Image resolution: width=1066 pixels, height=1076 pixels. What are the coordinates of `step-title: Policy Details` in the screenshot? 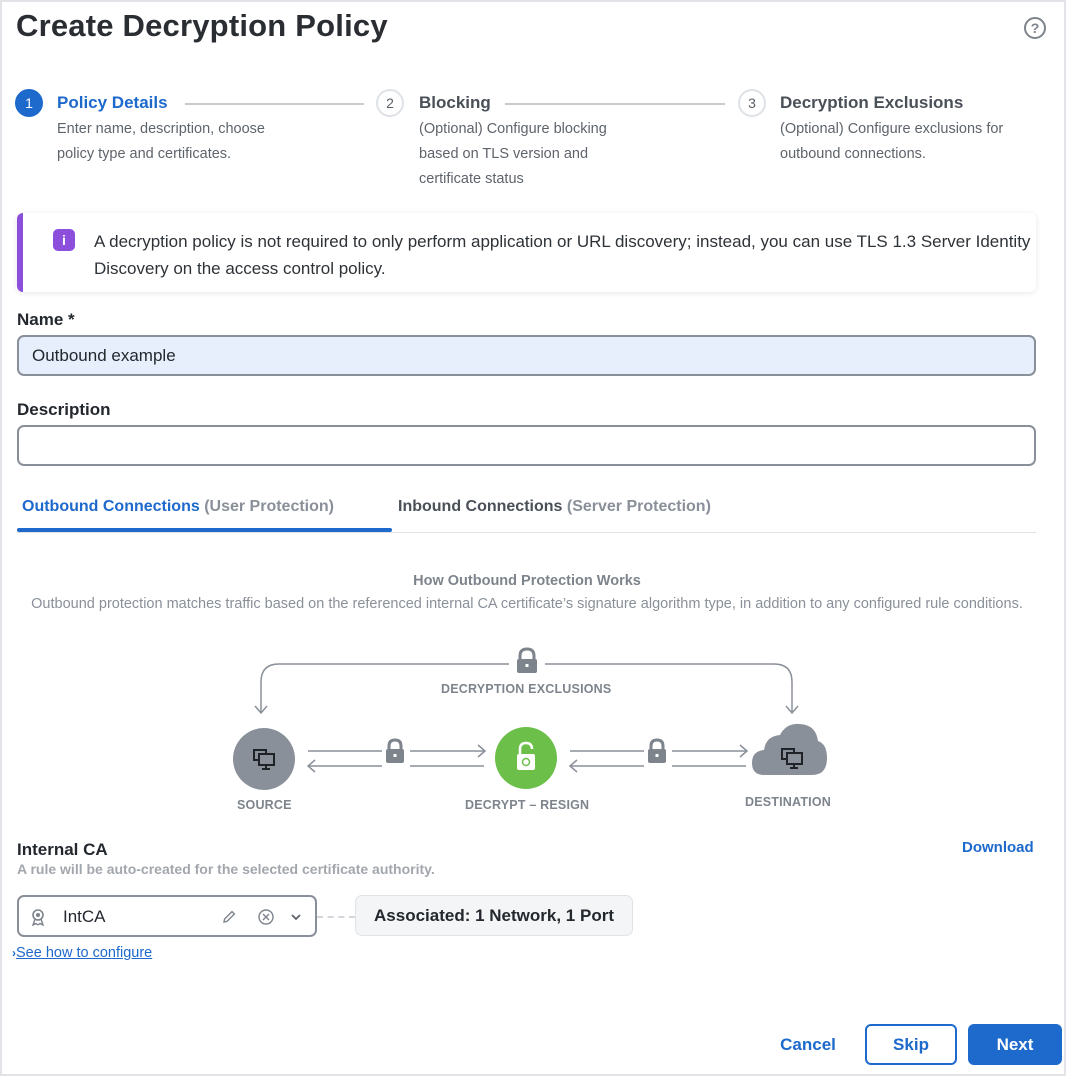 It's located at (112, 102).